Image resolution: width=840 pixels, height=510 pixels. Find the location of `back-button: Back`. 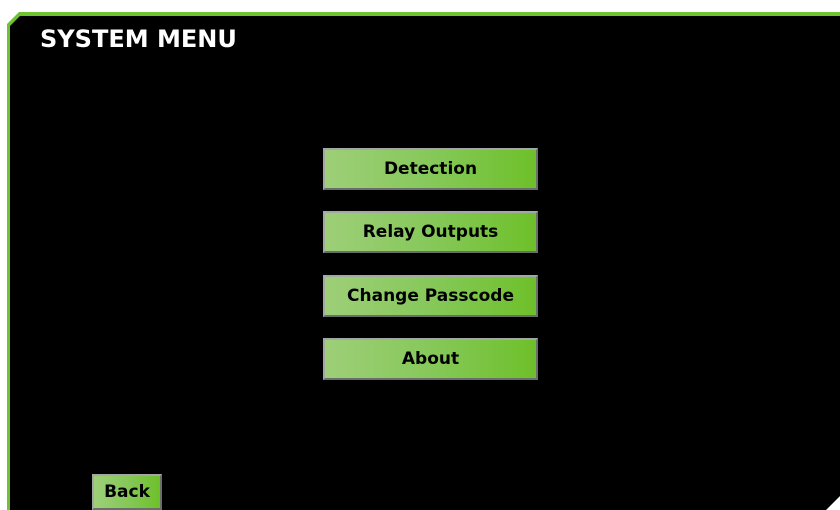

back-button: Back is located at coordinates (127, 492).